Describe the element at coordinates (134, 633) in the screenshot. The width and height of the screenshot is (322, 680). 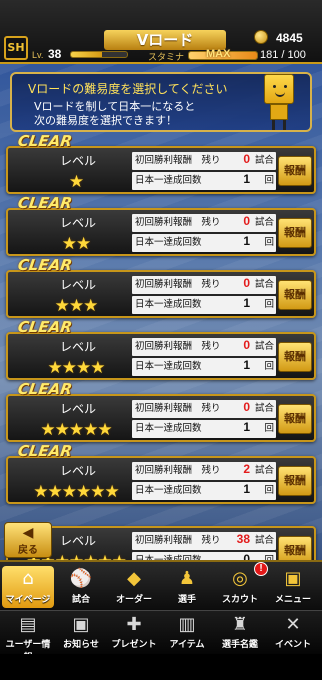
I see `subnav-gift: ✚ プレゼント` at that location.